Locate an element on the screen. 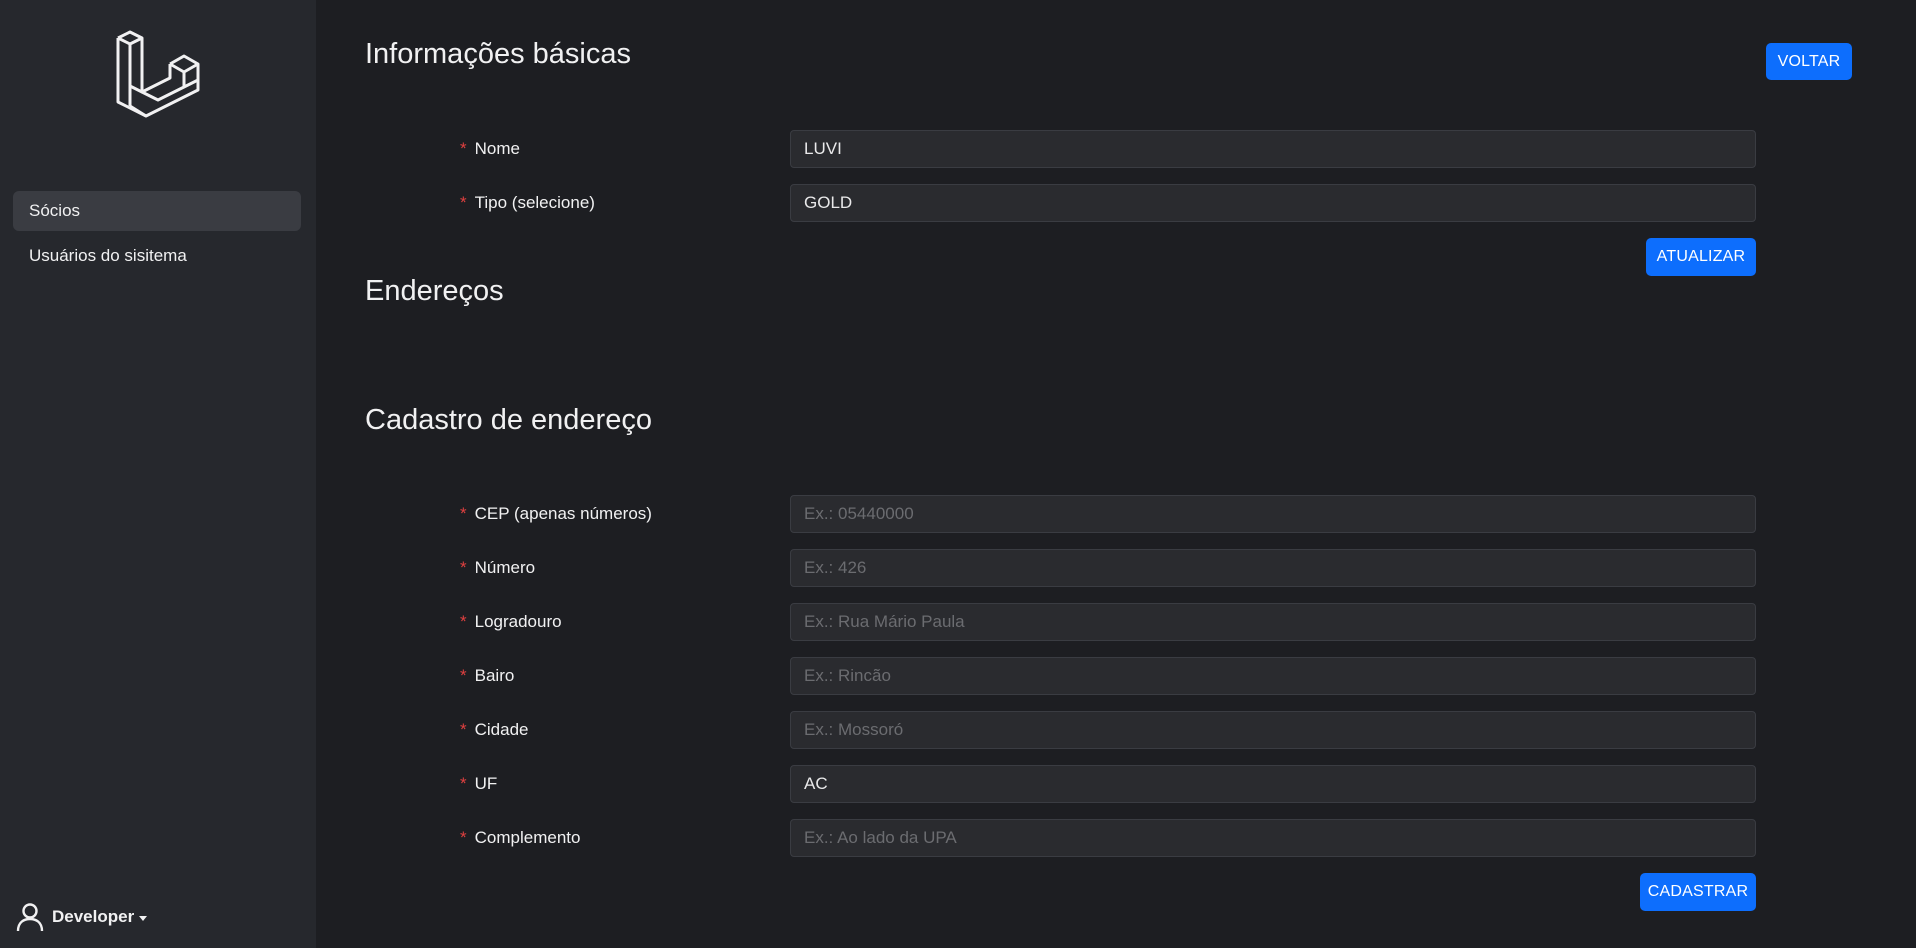  bairro-label: * Bairo is located at coordinates (487, 675).